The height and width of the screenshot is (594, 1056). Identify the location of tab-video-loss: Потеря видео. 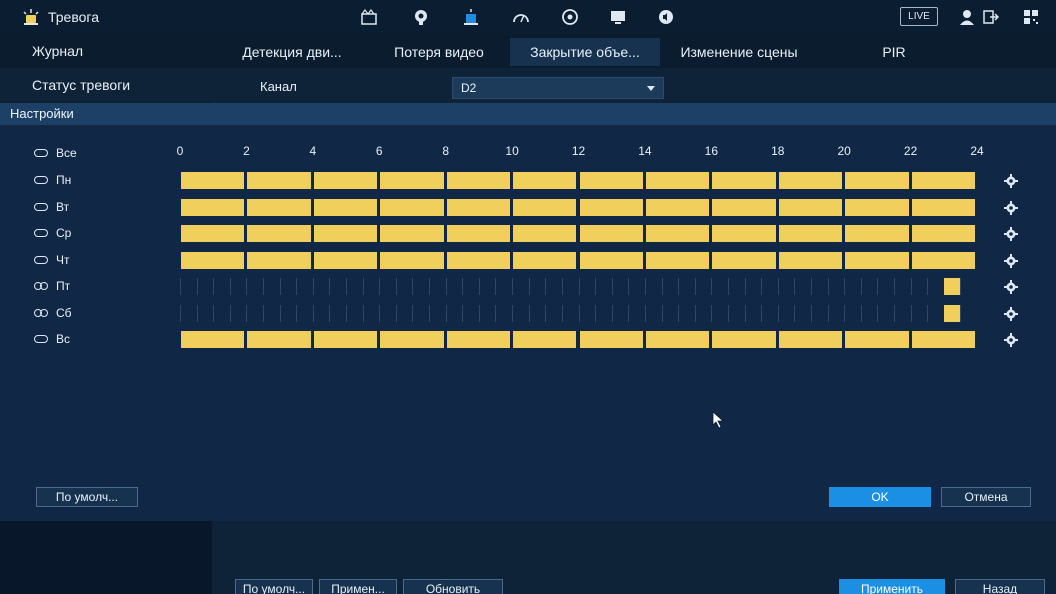
(439, 52).